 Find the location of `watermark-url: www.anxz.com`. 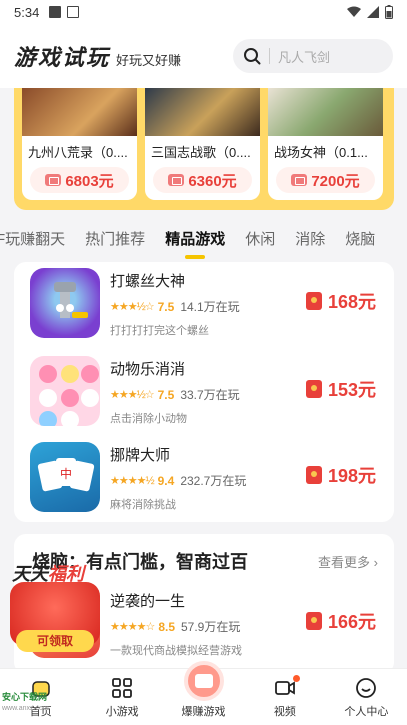

watermark-url: www.anxz.com is located at coordinates (25, 708).